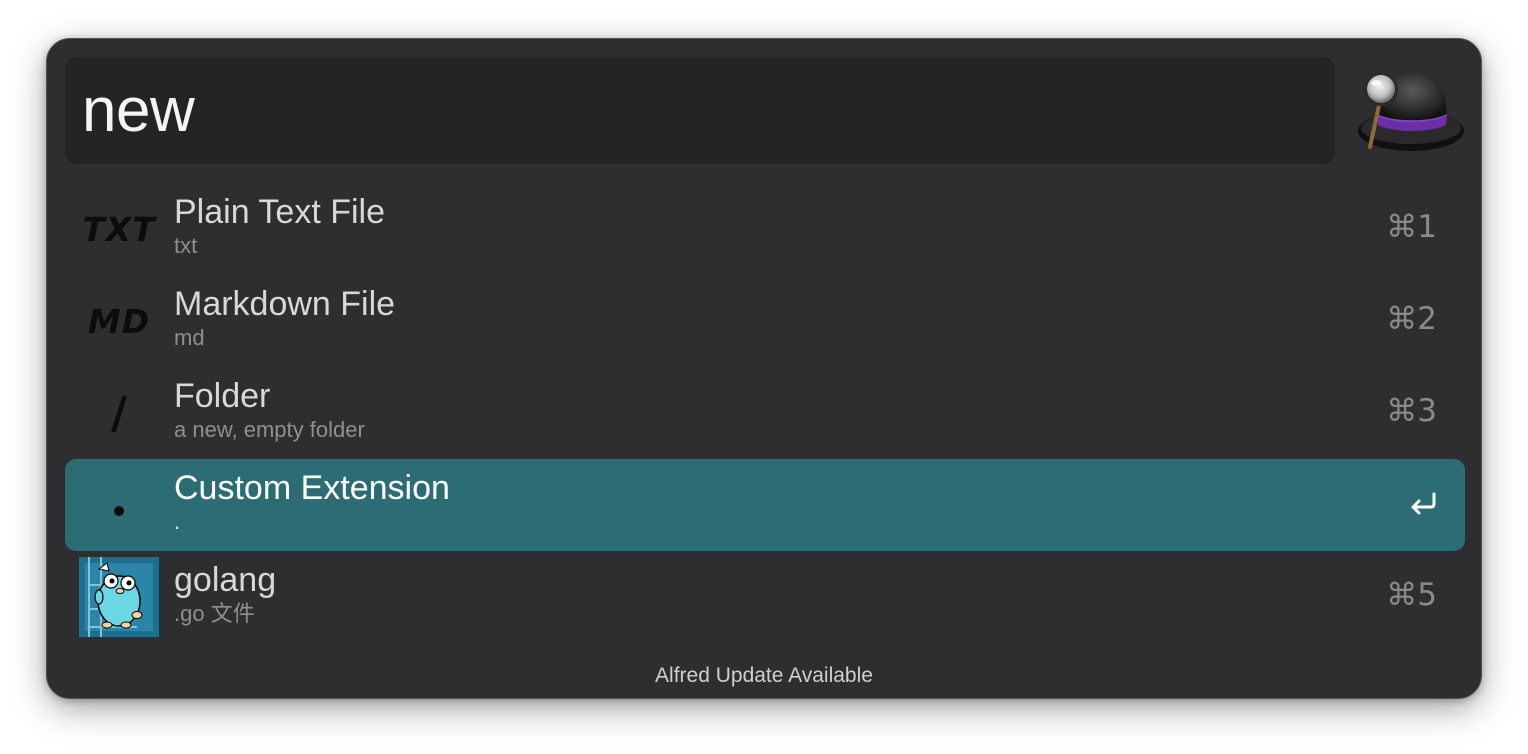 The width and height of the screenshot is (1528, 754). Describe the element at coordinates (1411, 111) in the screenshot. I see `alfred-hat-logo-icon` at that location.